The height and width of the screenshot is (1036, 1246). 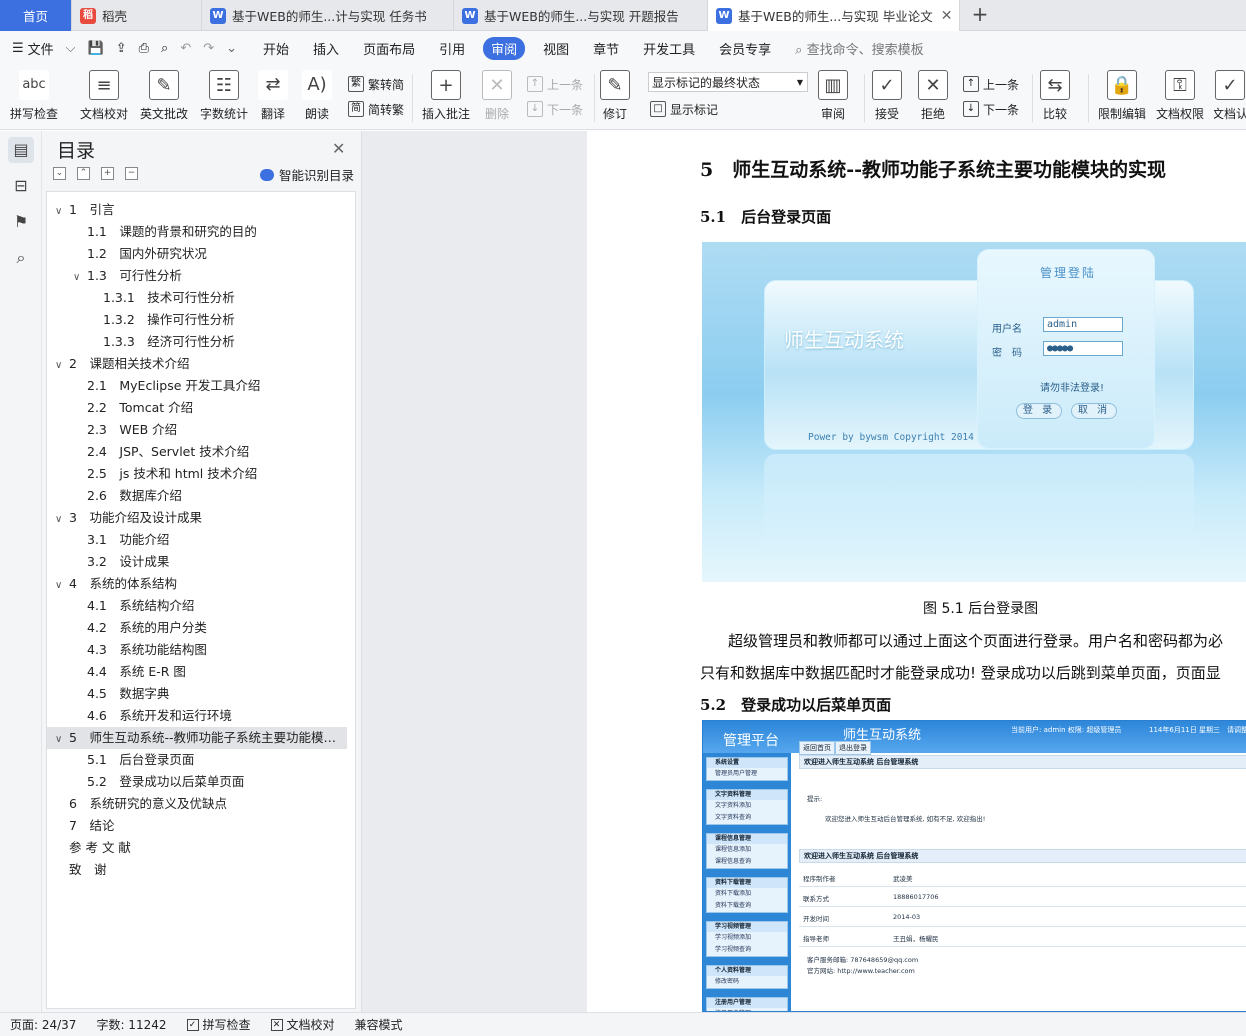 What do you see at coordinates (859, 48) in the screenshot?
I see `search-command: ⌕ 查找命令、搜索模板` at bounding box center [859, 48].